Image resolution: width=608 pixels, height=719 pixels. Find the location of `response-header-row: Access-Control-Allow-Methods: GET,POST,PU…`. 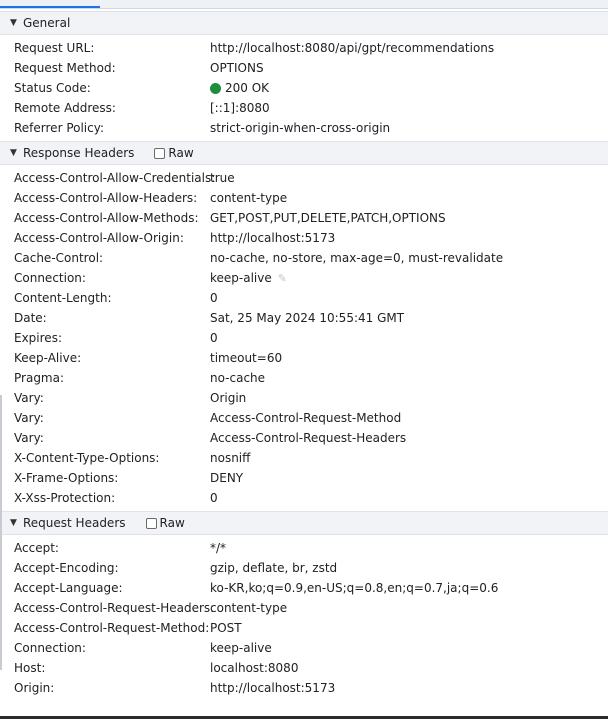

response-header-row: Access-Control-Allow-Methods: GET,POST,PU… is located at coordinates (304, 218).